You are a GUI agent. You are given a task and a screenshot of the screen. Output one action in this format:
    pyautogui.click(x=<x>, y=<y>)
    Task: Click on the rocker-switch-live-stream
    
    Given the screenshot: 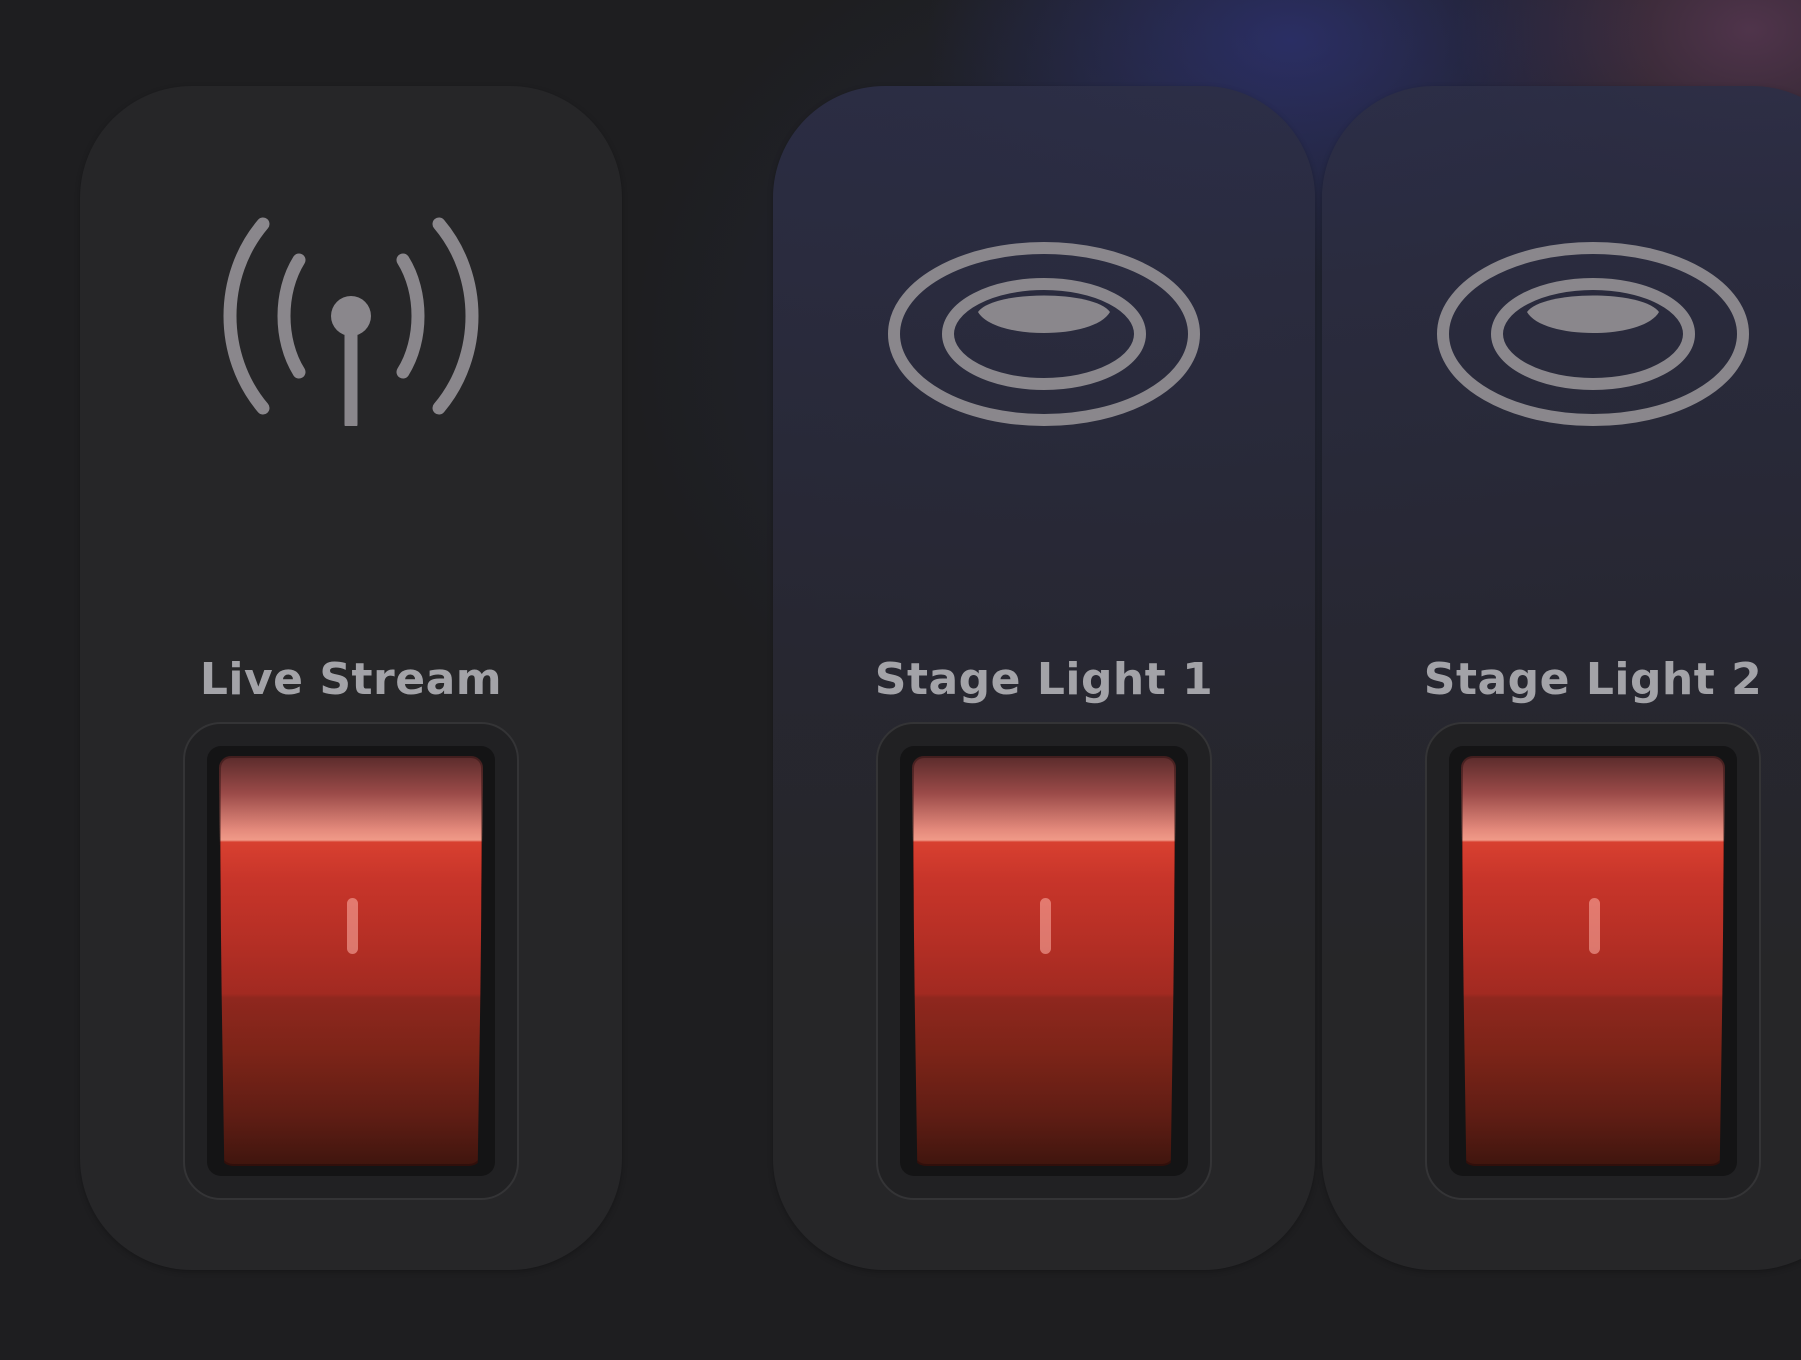 What is the action you would take?
    pyautogui.click(x=351, y=961)
    